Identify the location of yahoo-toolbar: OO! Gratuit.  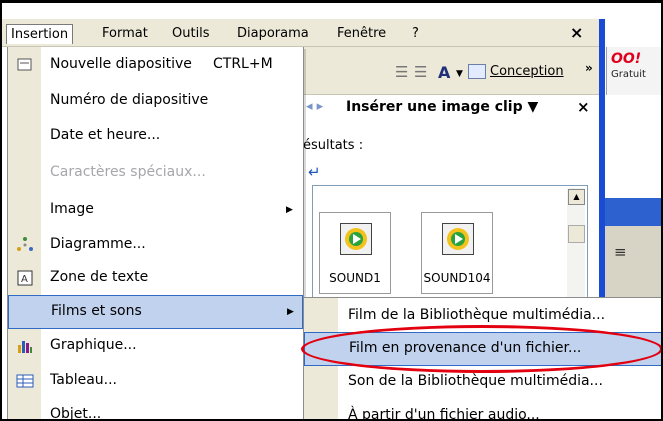
(633, 71).